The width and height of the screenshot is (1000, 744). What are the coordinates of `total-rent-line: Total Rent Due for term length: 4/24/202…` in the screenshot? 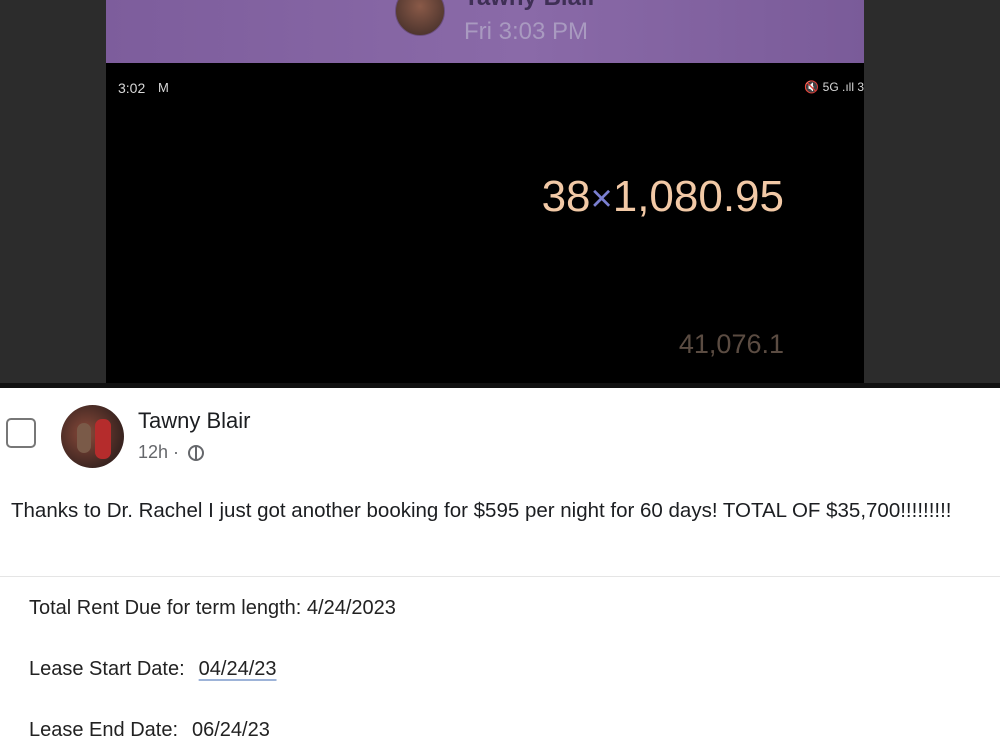 It's located at (212, 608).